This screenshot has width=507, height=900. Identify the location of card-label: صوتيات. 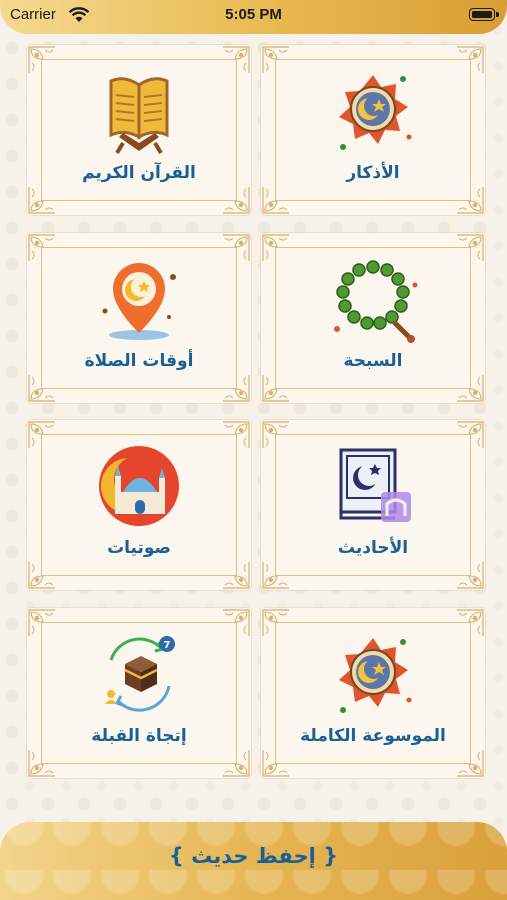
(139, 548).